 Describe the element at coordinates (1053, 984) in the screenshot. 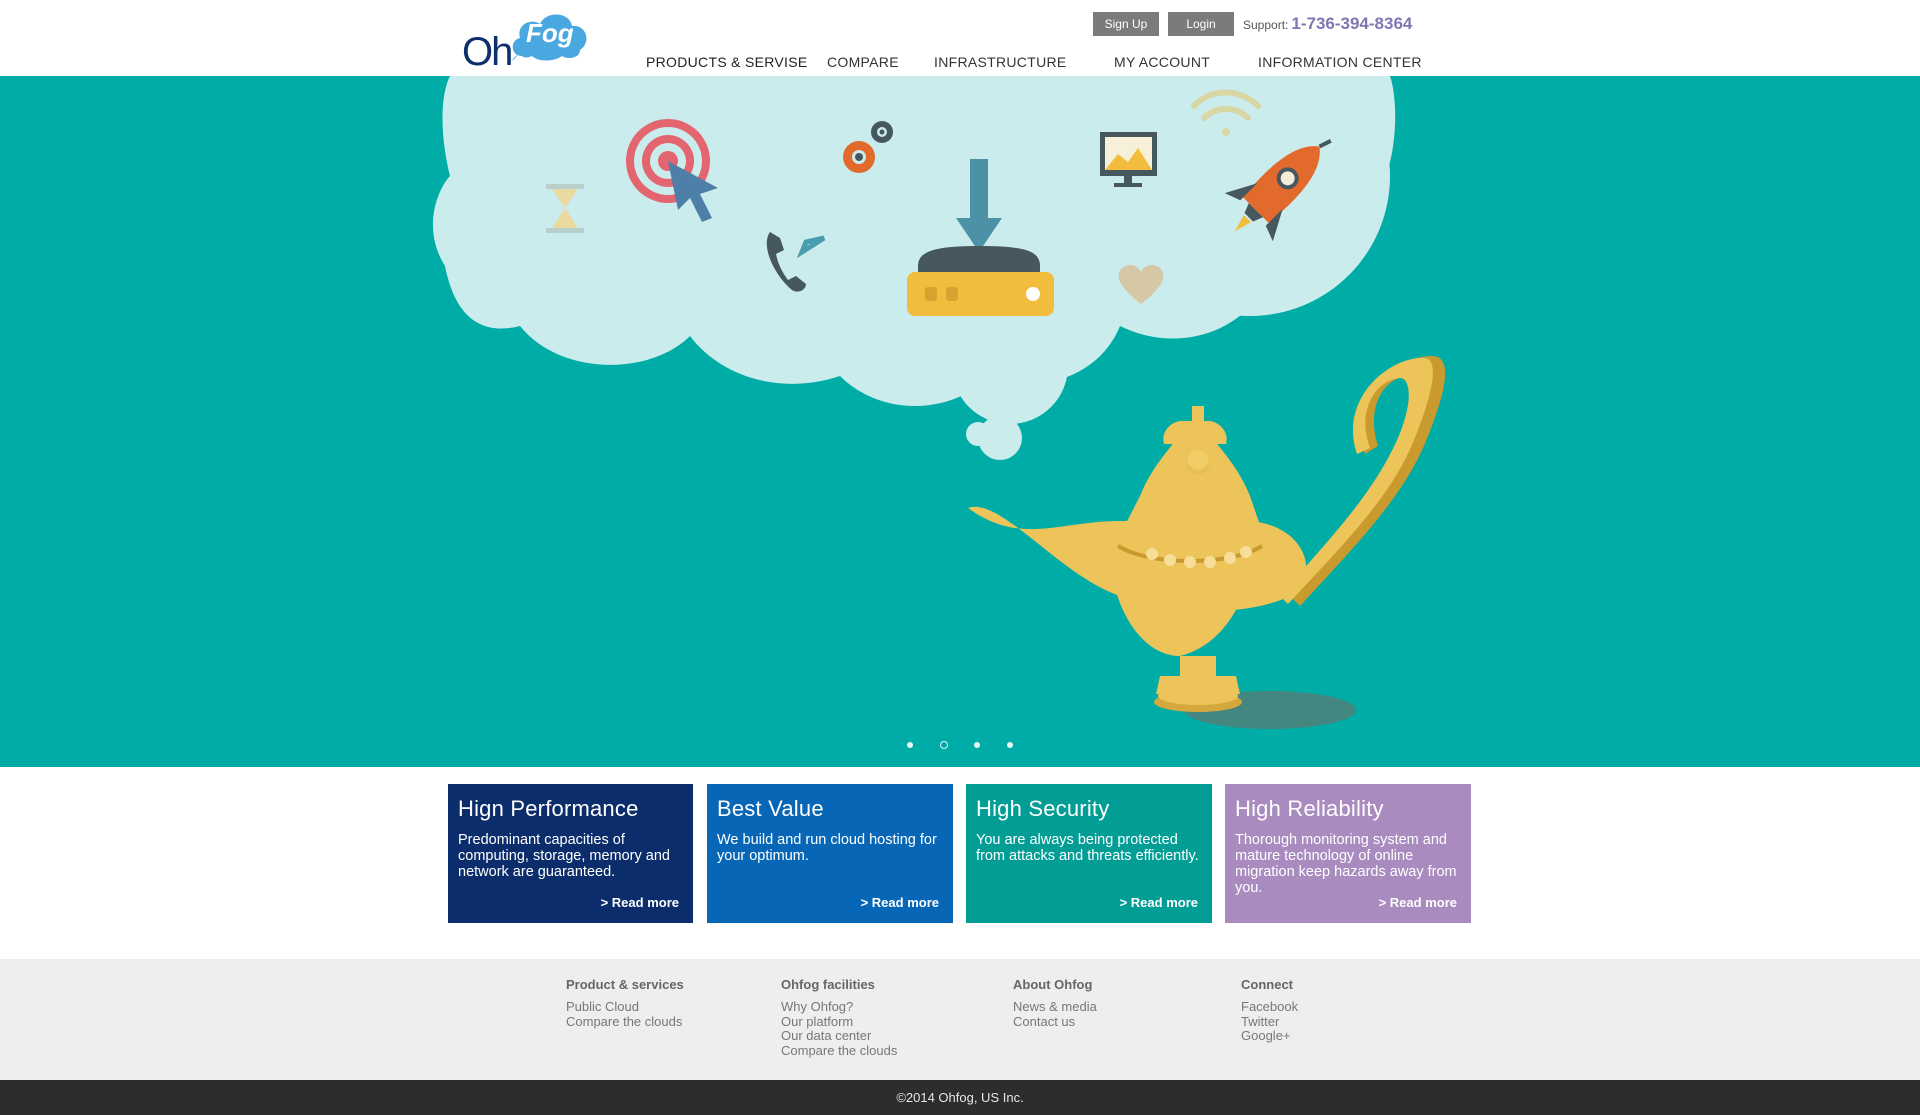

I see `footer-heading: About Ohfog` at that location.